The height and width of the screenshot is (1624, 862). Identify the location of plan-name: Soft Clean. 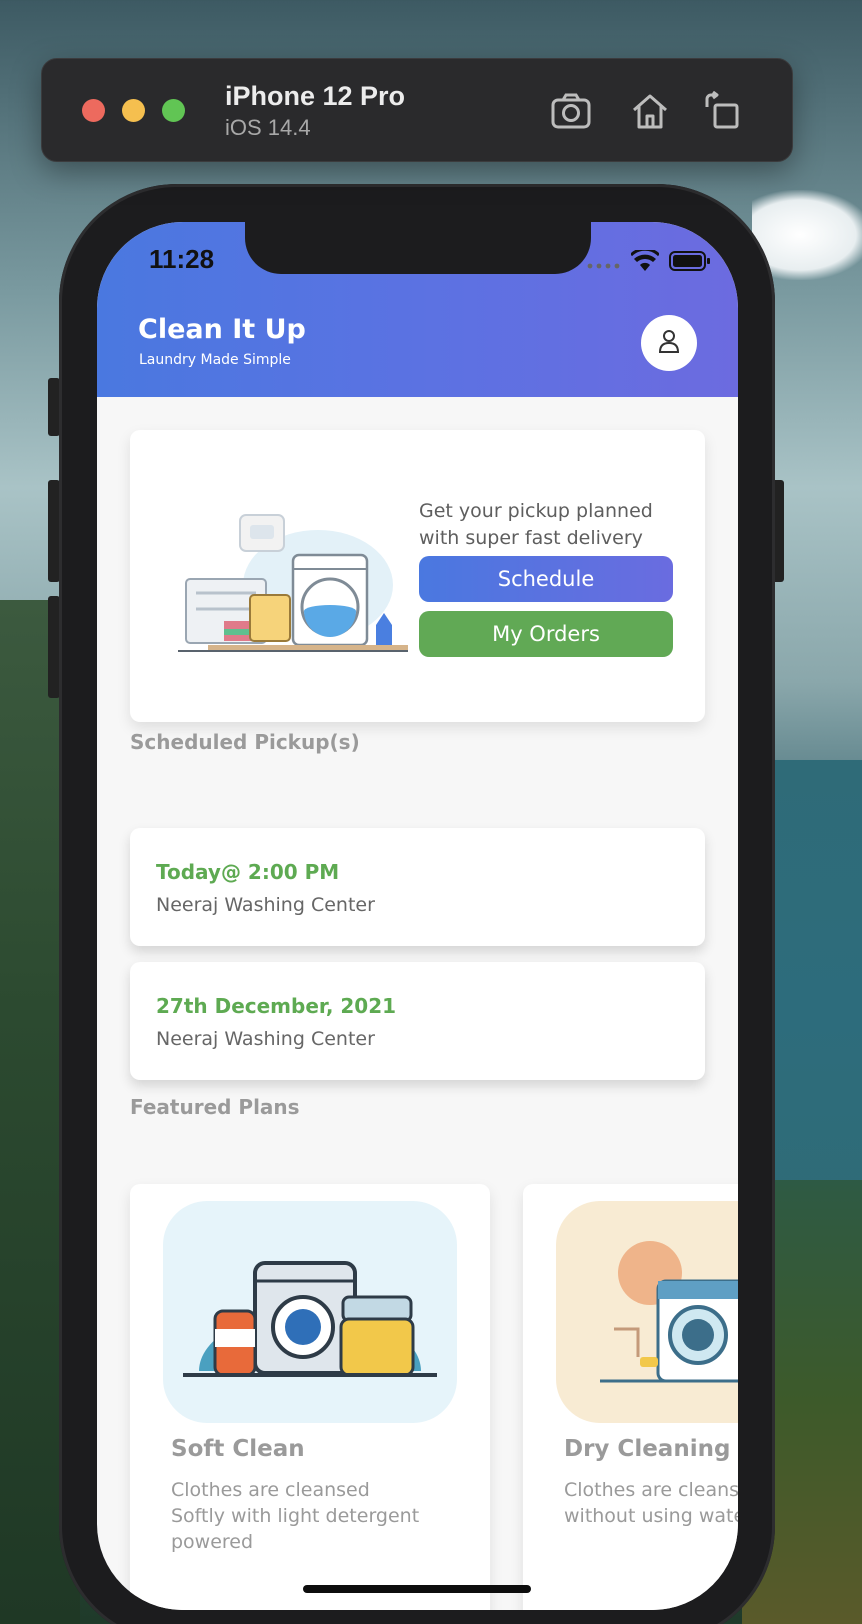
(238, 1449).